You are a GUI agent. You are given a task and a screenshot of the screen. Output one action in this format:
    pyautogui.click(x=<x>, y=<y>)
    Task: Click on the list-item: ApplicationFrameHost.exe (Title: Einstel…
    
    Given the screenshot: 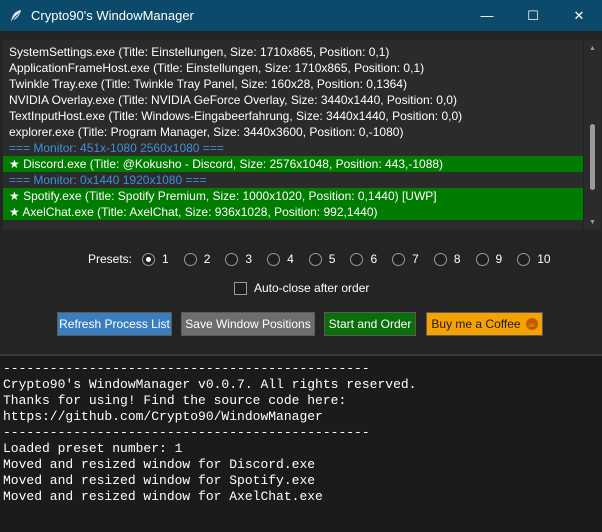 What is the action you would take?
    pyautogui.click(x=293, y=68)
    